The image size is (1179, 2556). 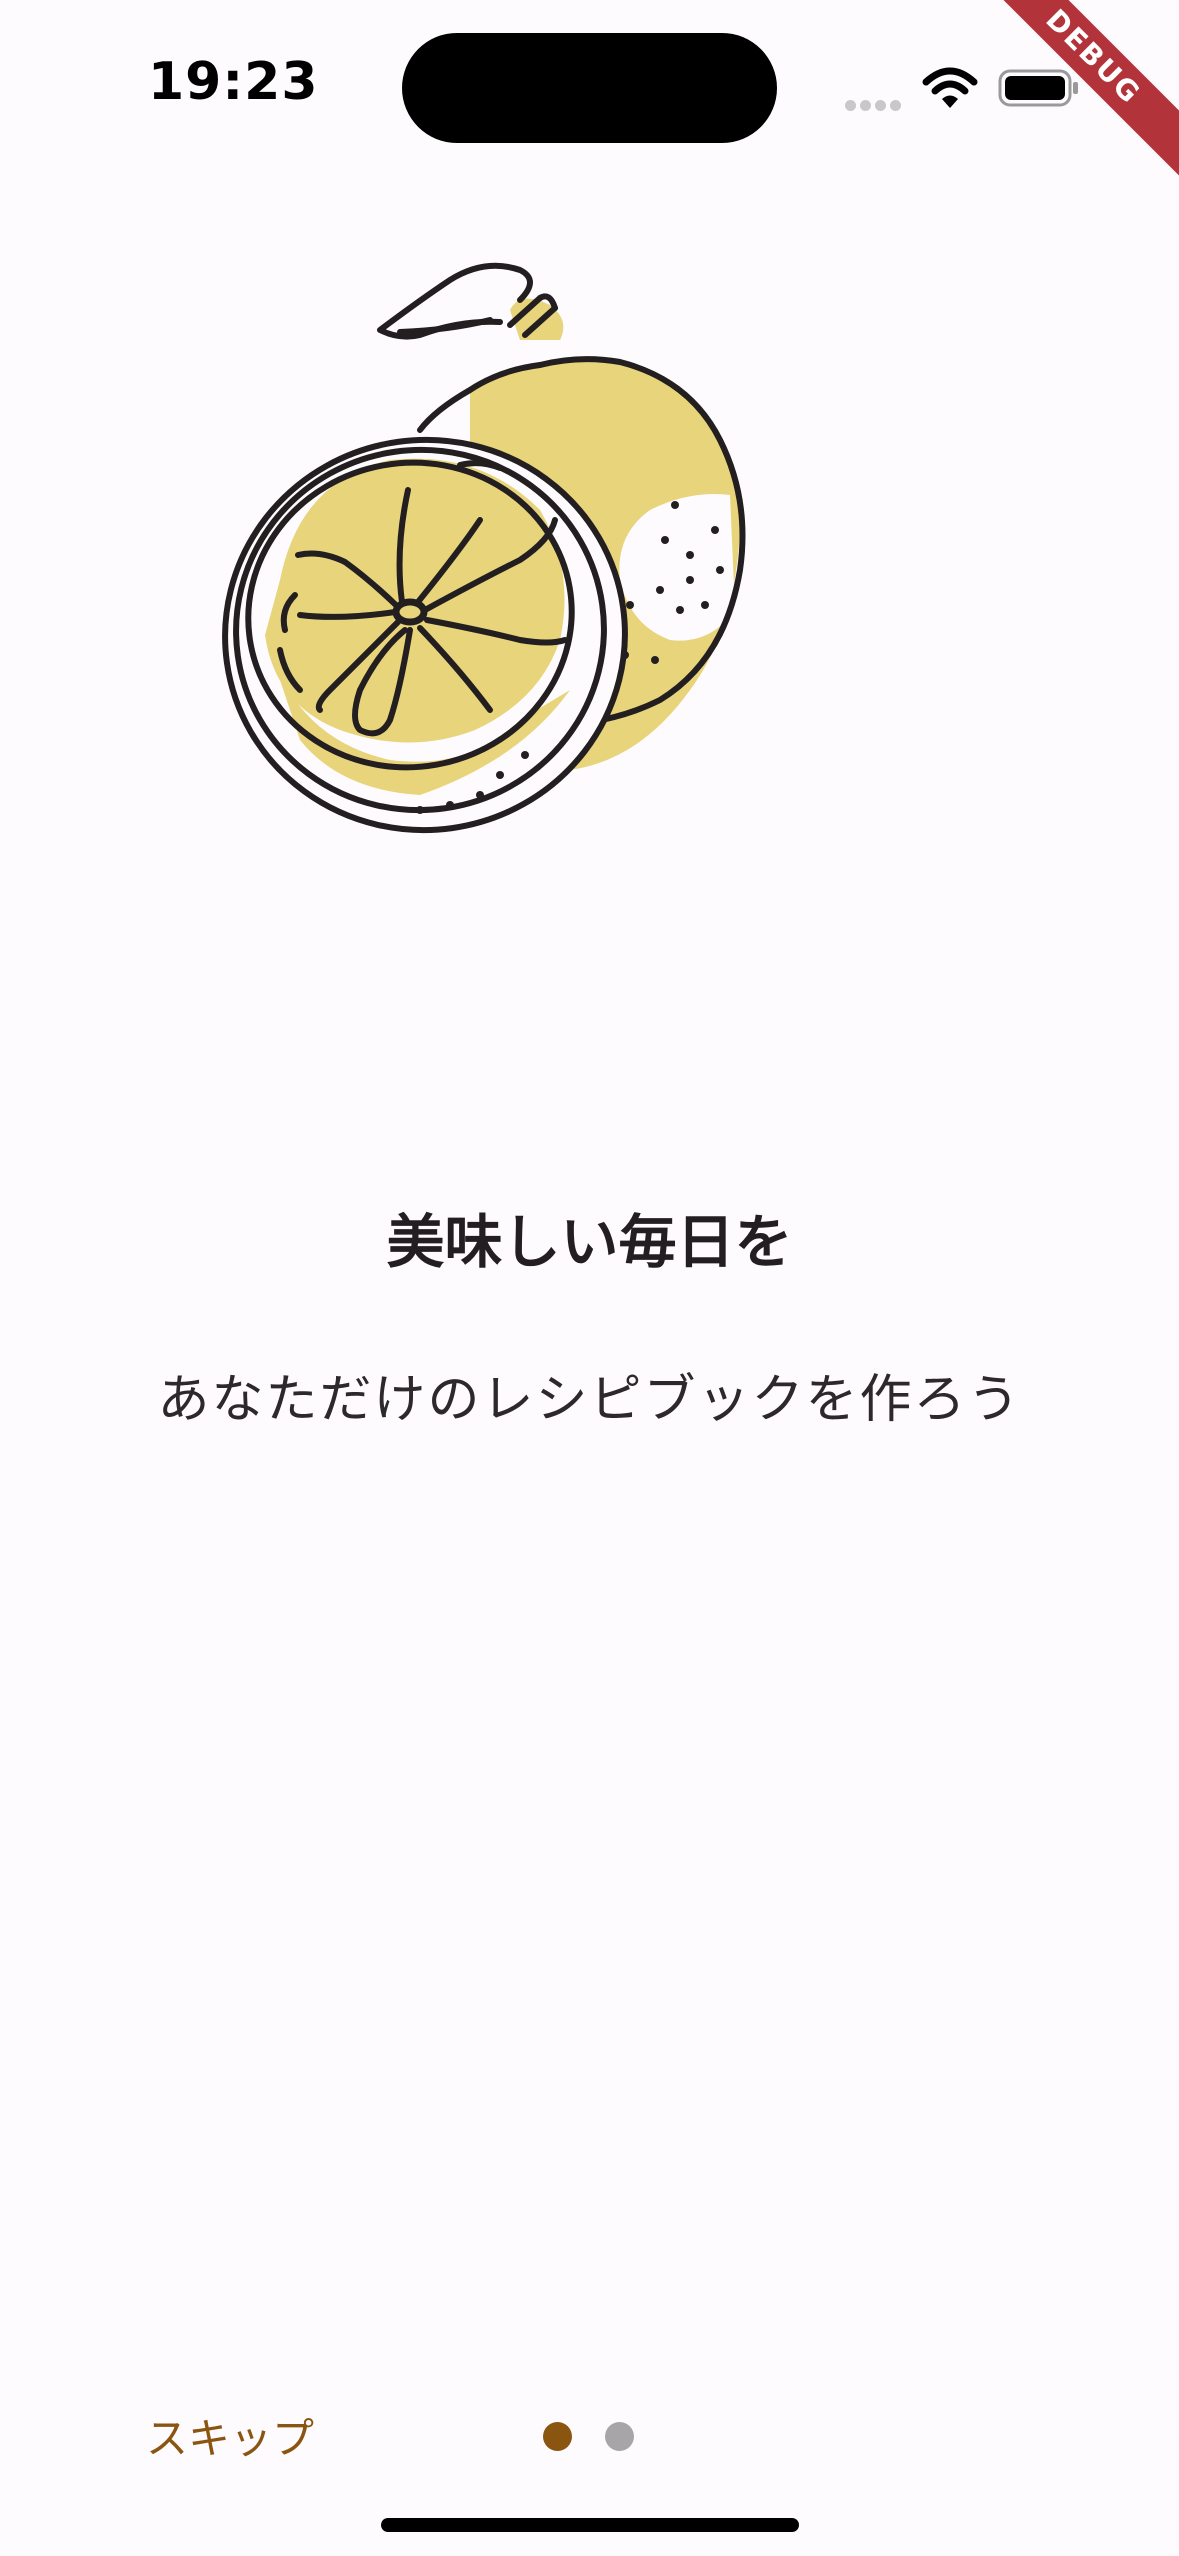 What do you see at coordinates (1038, 88) in the screenshot?
I see `battery-icon` at bounding box center [1038, 88].